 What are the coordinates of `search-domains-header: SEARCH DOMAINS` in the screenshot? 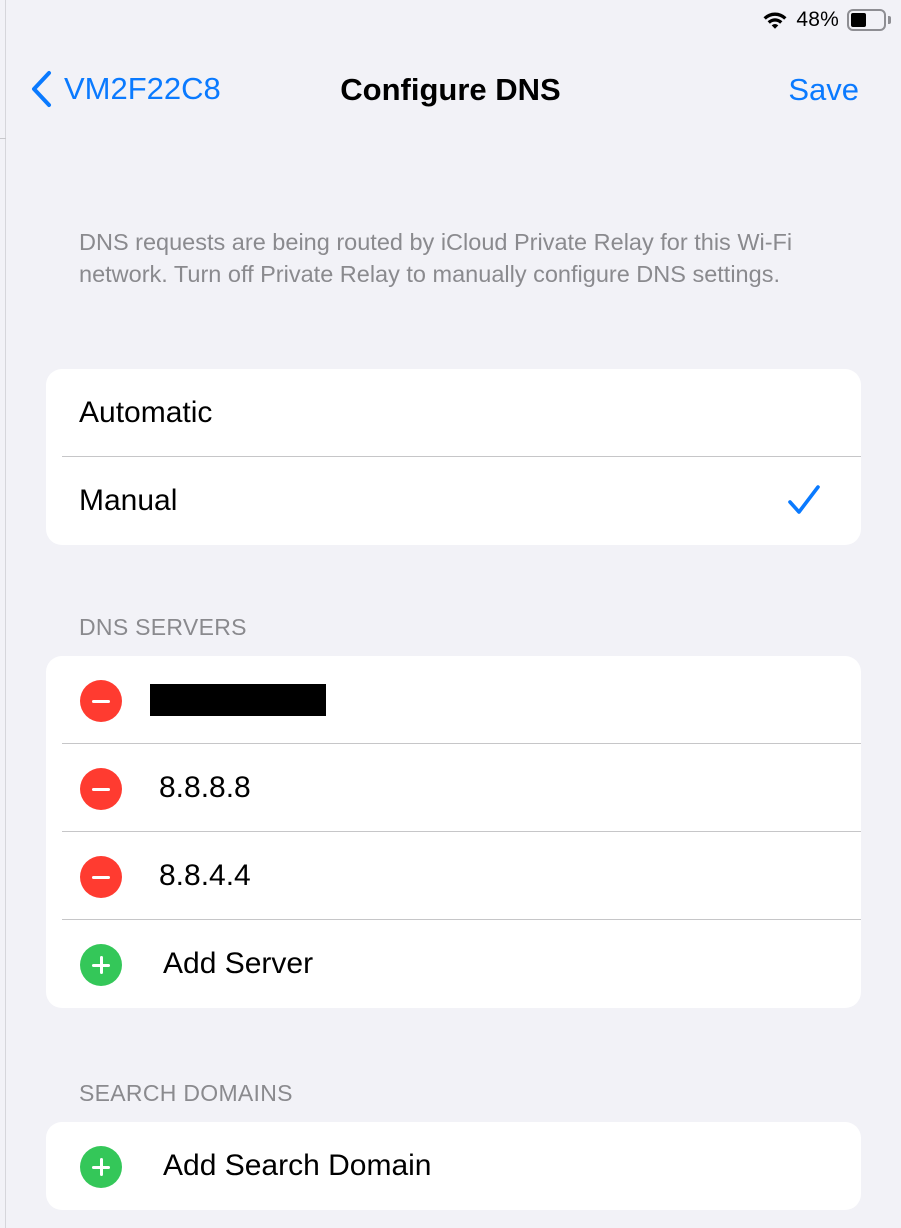 It's located at (186, 1093).